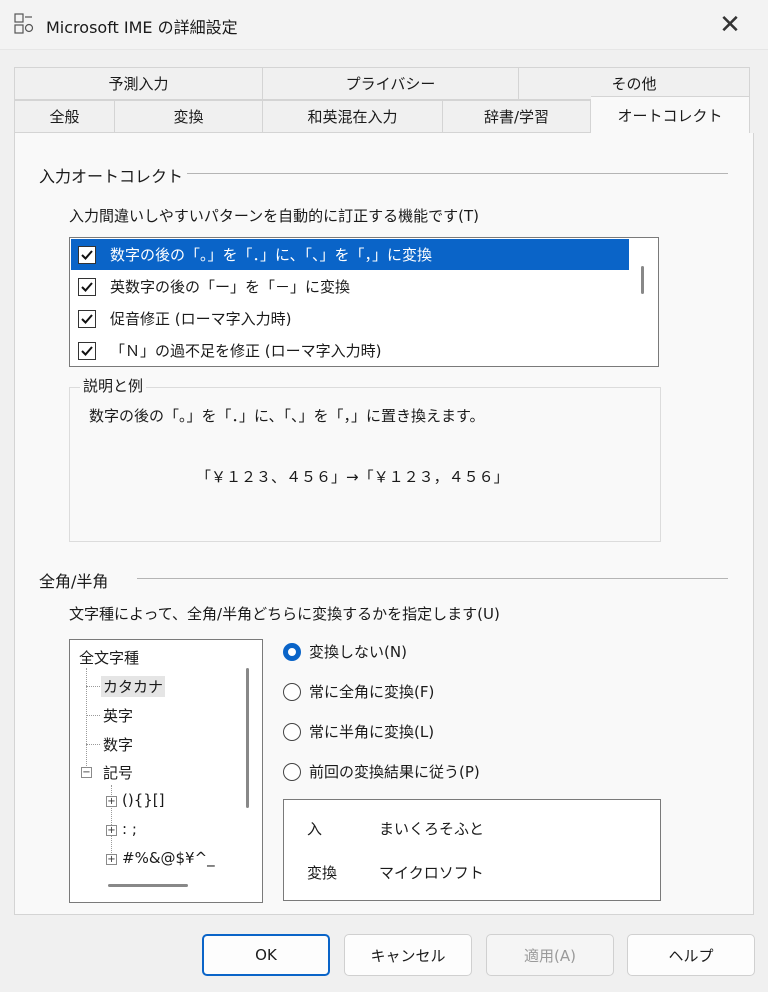 The height and width of the screenshot is (992, 768). I want to click on tab-conversion: 変換, so click(189, 116).